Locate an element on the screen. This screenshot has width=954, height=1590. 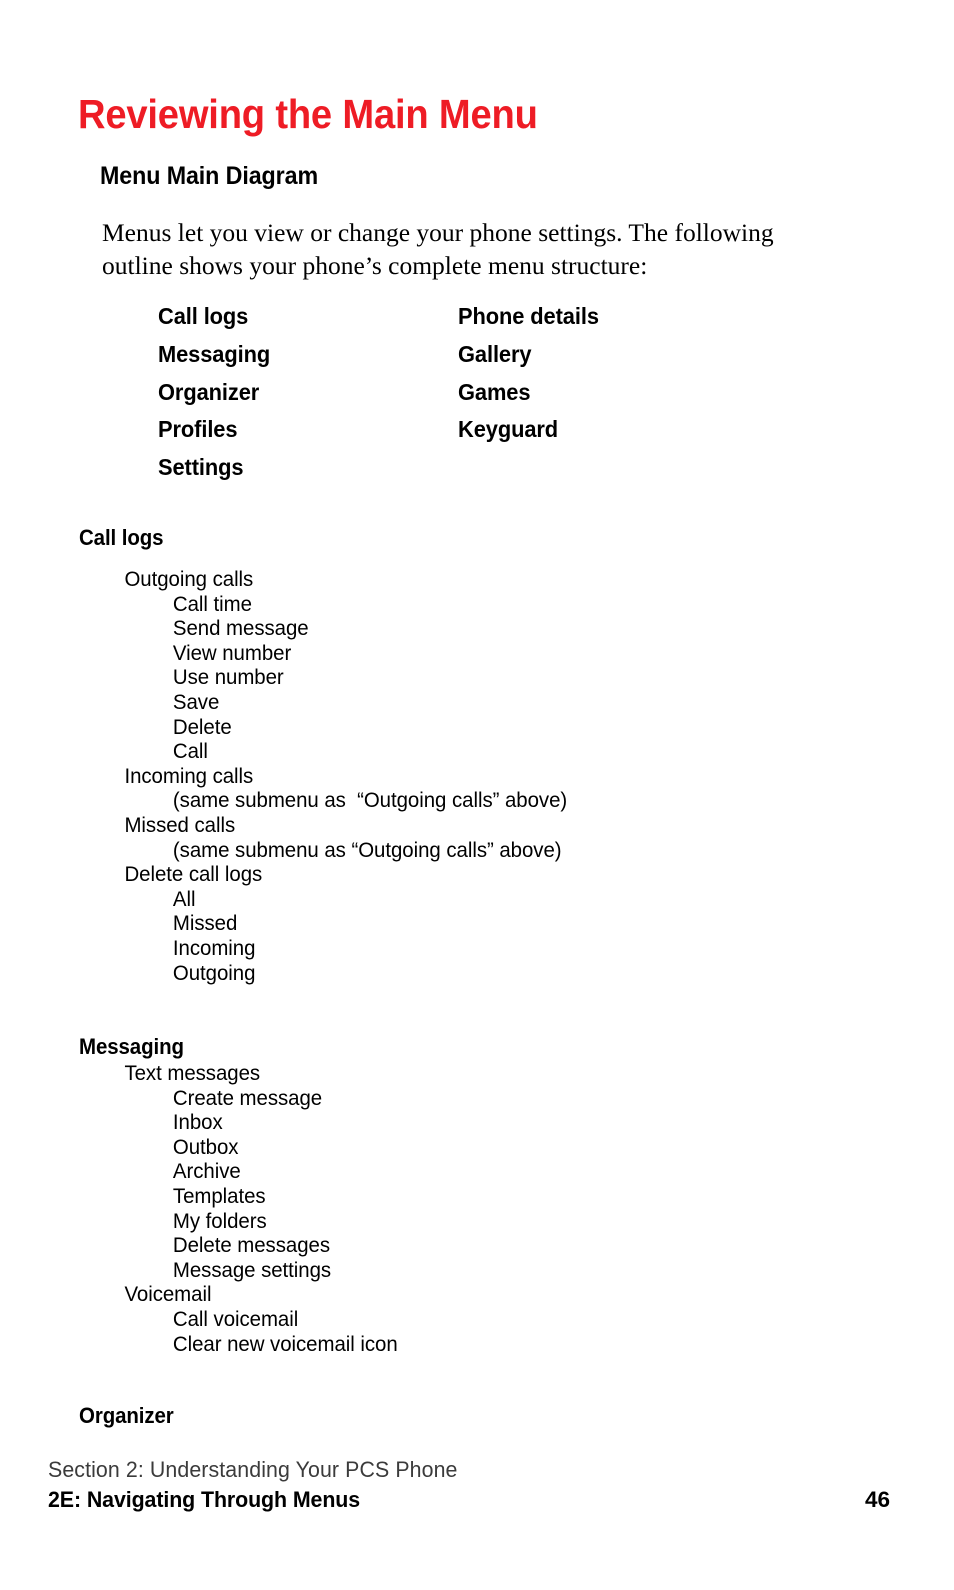
outline-row-level-2: Delete is located at coordinates (202, 726).